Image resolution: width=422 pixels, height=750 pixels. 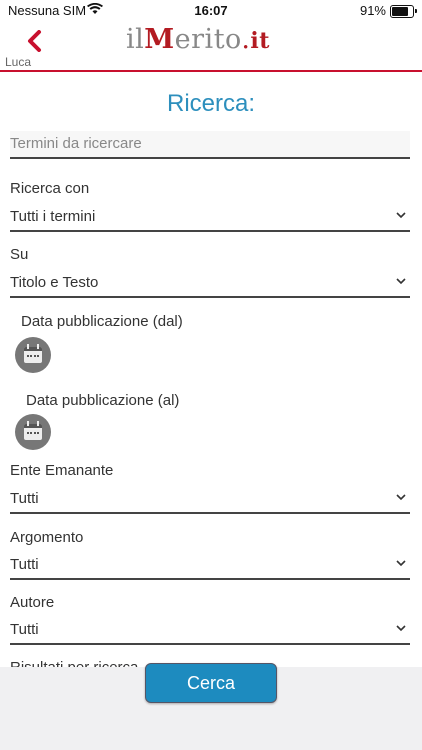 What do you see at coordinates (32, 602) in the screenshot?
I see `autore-label: Autore` at bounding box center [32, 602].